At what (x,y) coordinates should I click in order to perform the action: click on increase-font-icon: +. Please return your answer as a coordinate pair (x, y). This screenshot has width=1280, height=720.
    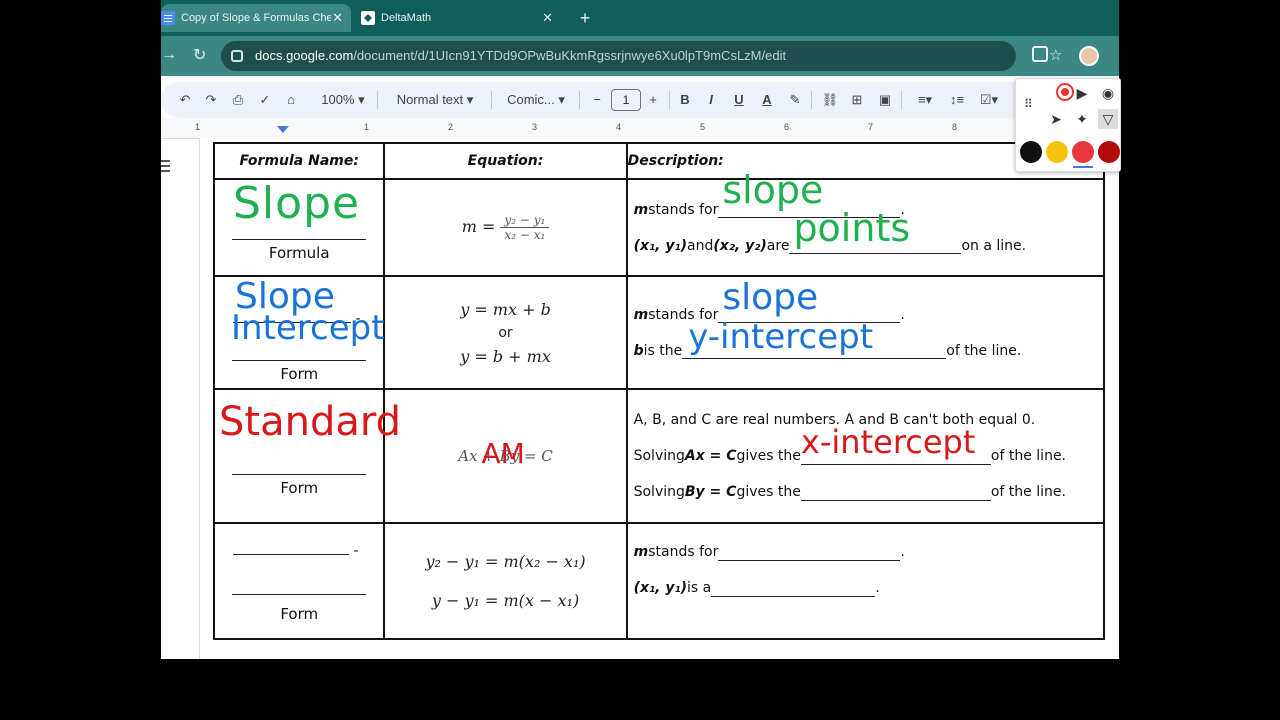
    Looking at the image, I should click on (653, 100).